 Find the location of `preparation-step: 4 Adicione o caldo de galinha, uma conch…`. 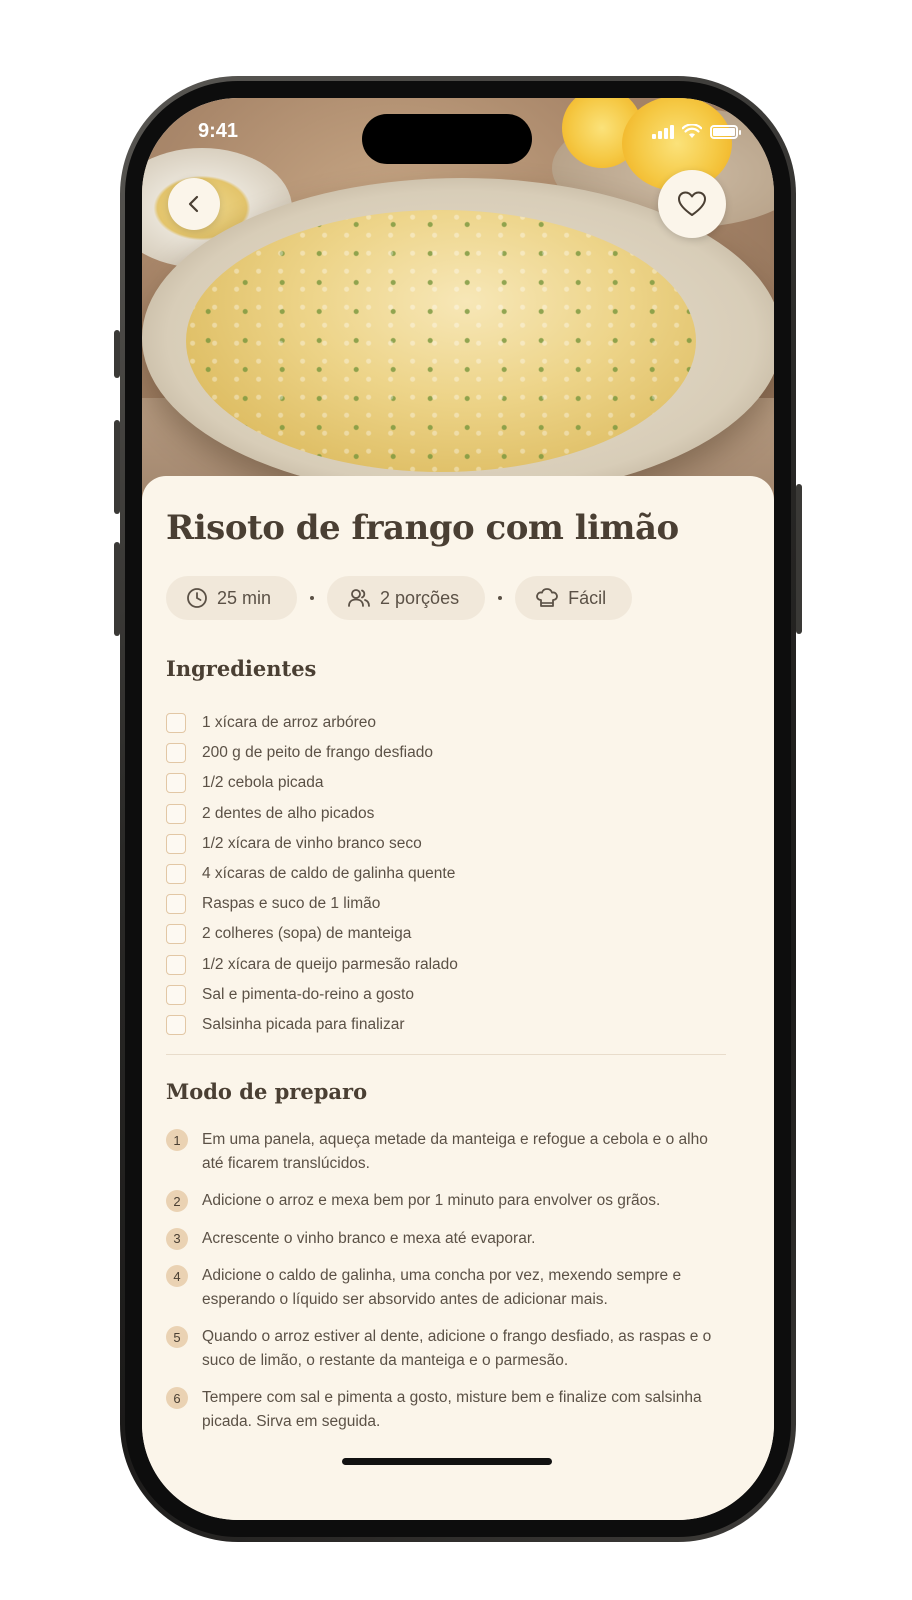

preparation-step: 4 Adicione o caldo de galinha, uma conch… is located at coordinates (446, 1287).